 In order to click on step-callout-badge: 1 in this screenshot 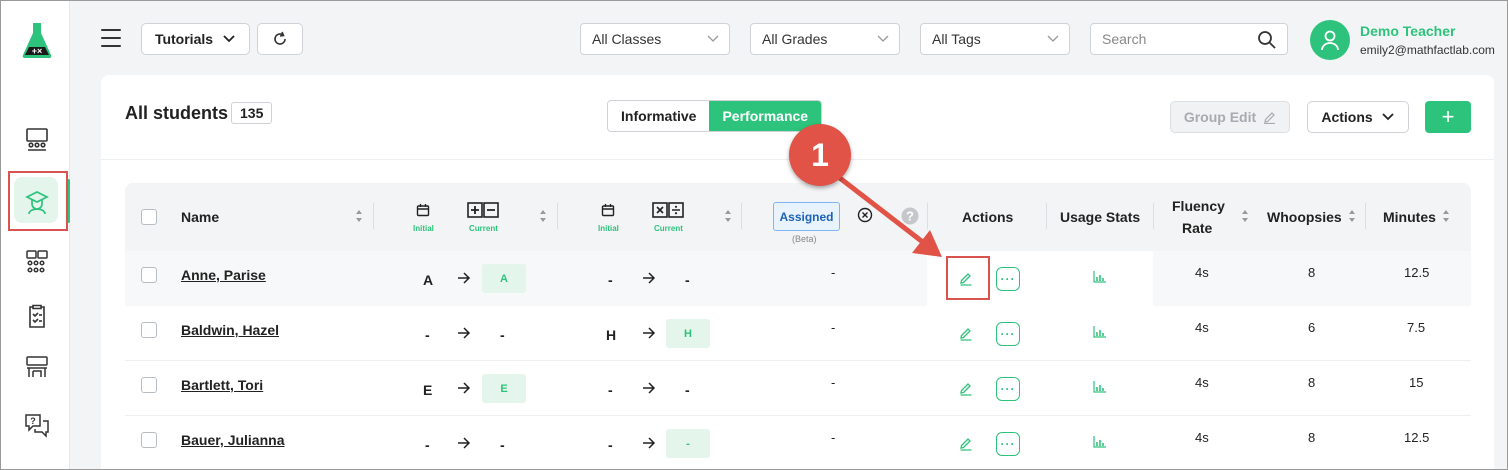, I will do `click(820, 155)`.